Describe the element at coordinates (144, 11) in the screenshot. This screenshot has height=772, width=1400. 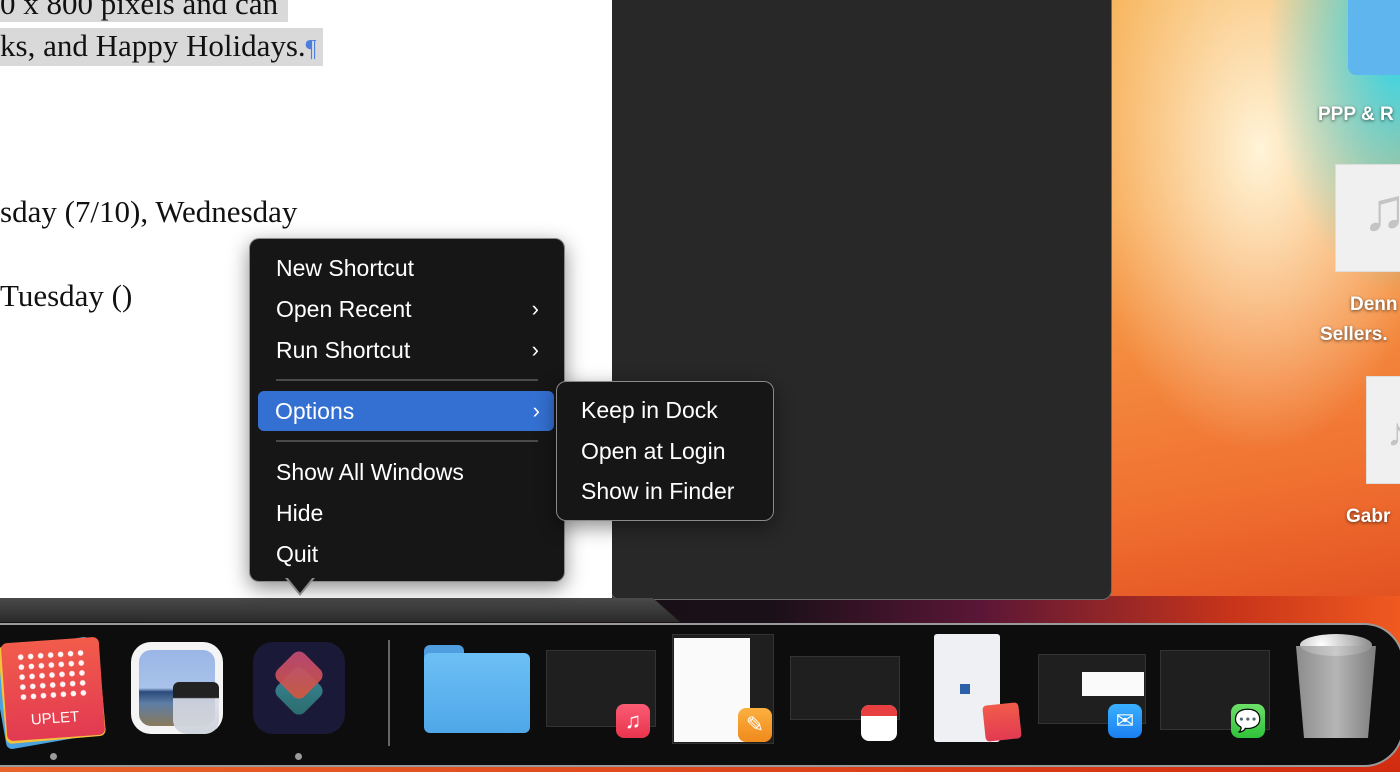
I see `document-text-line: 0 x 800 pixels and can` at that location.